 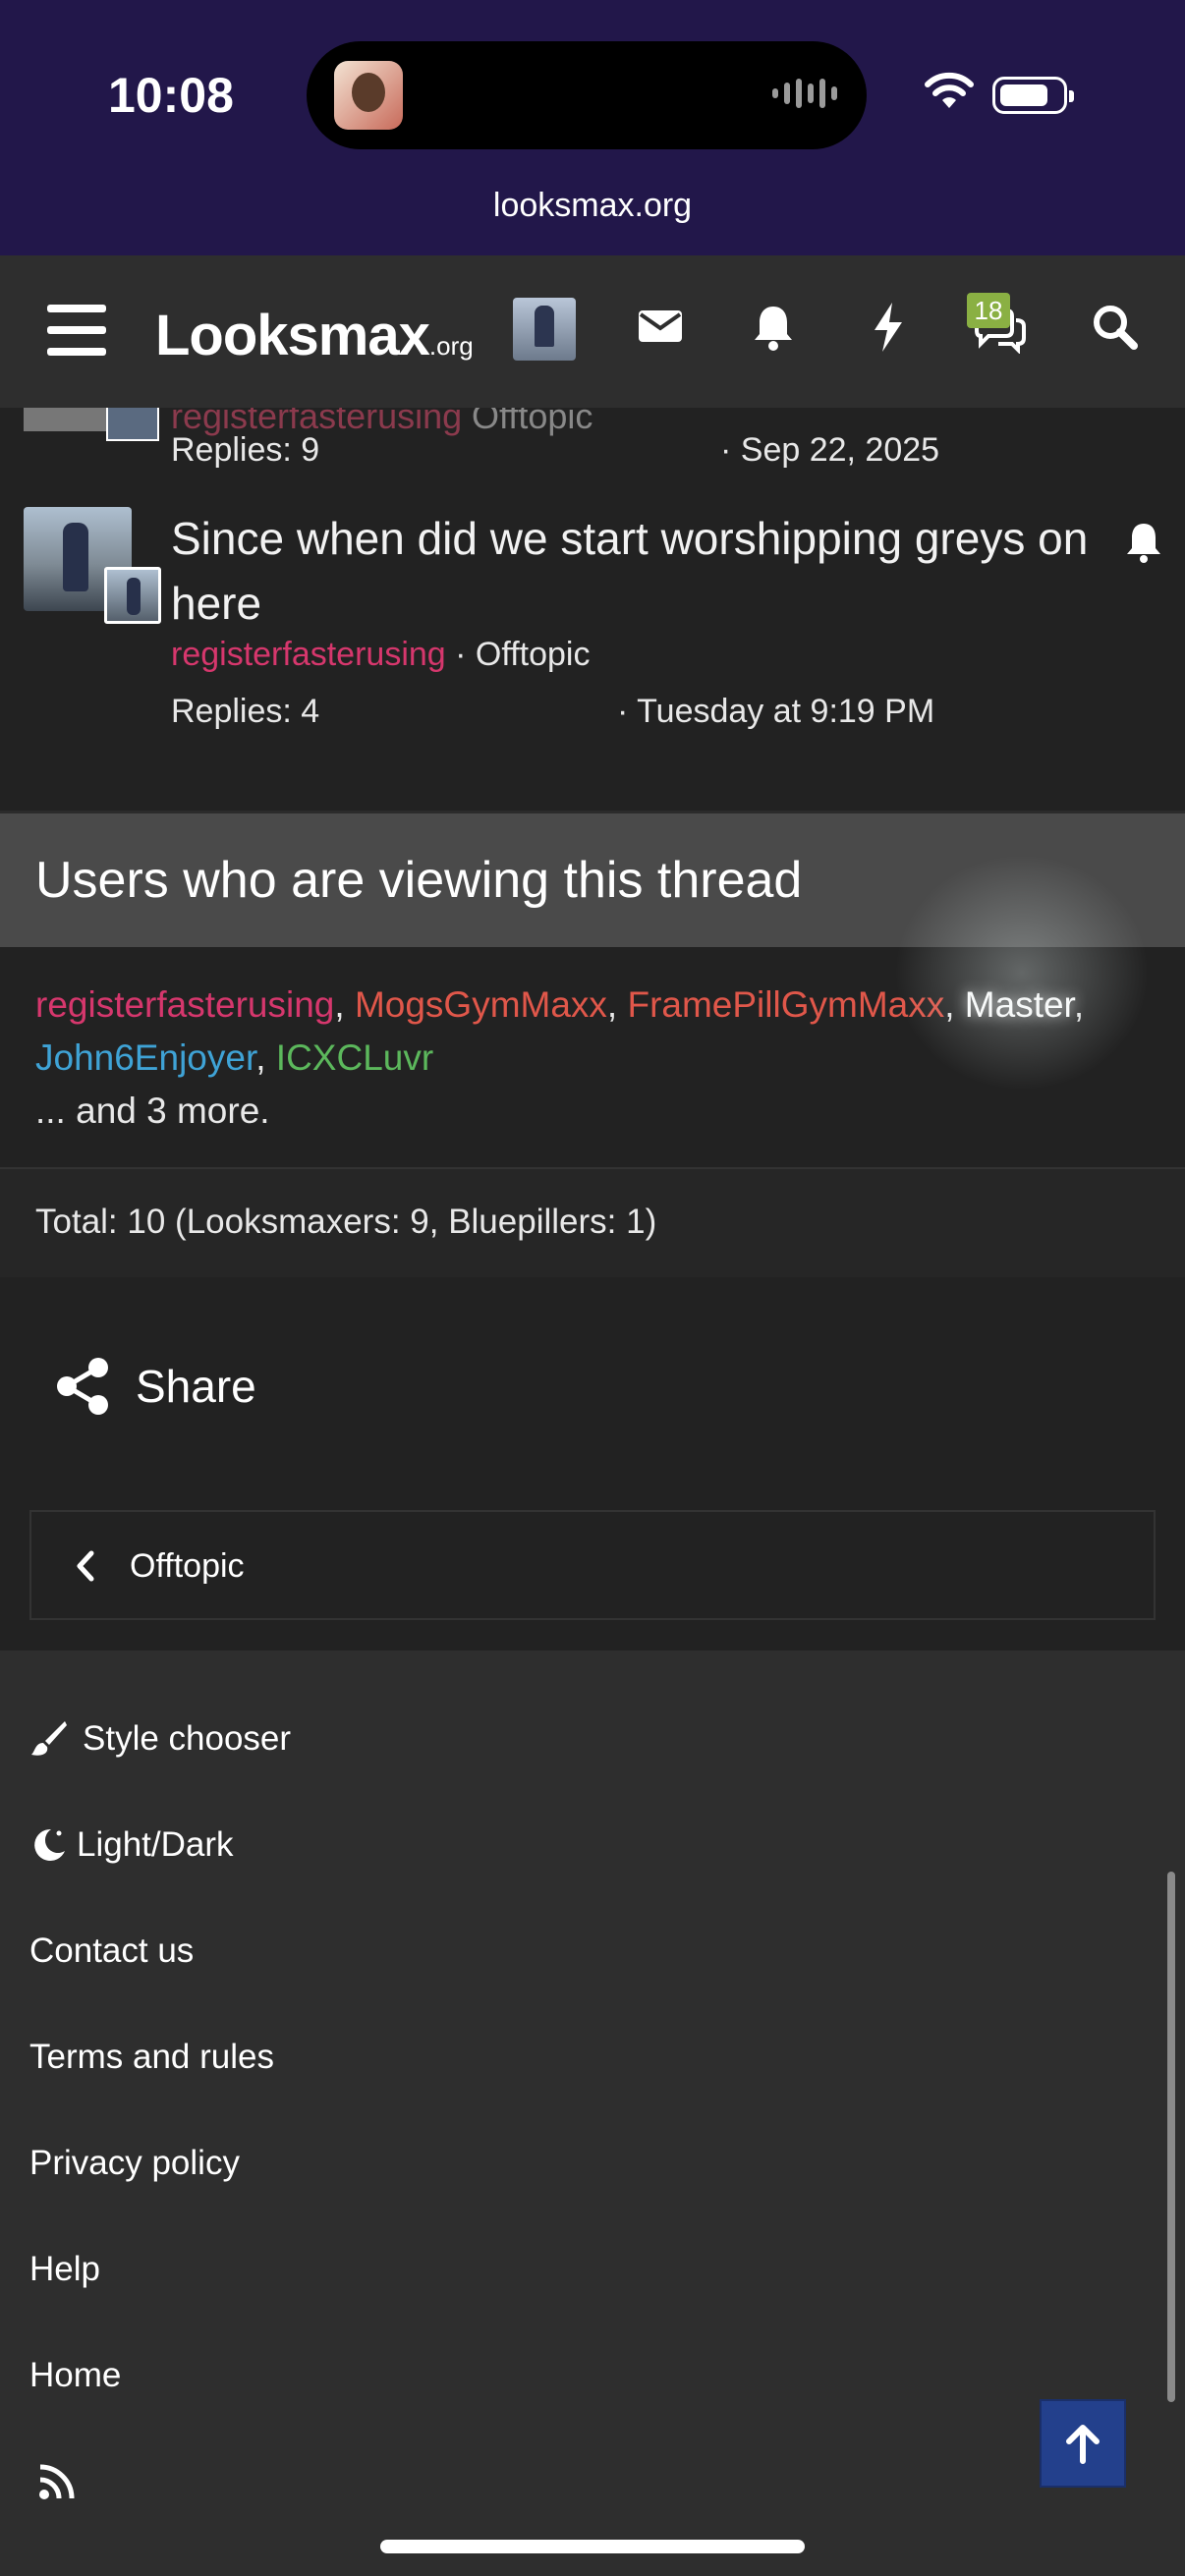 I want to click on thread-date: · Tuesday at 9:19 PM, so click(x=776, y=711).